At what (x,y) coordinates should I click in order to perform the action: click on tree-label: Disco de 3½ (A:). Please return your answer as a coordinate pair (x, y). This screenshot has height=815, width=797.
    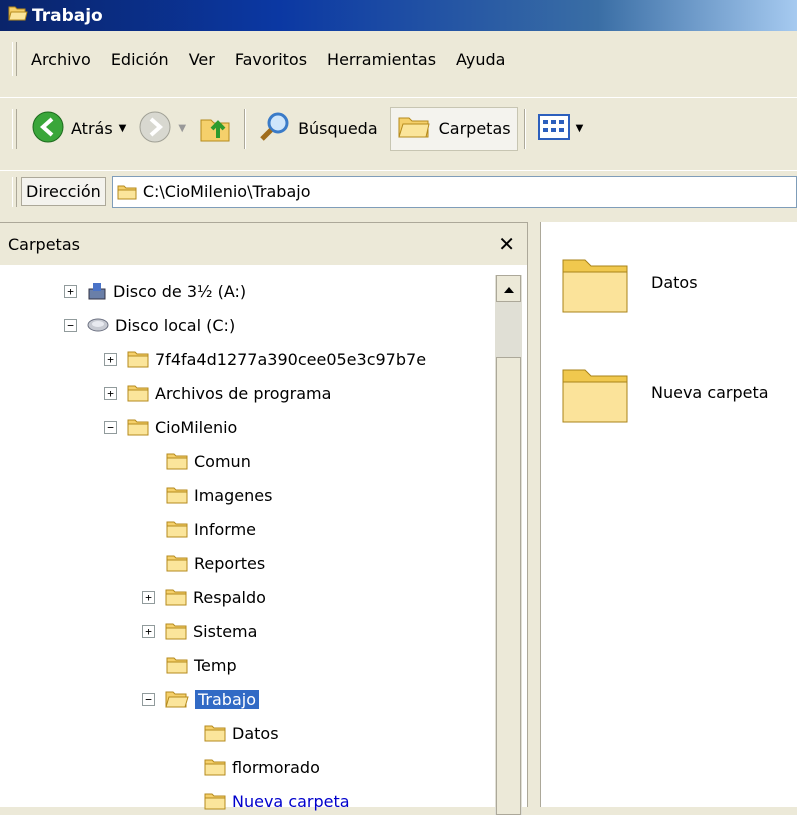
    Looking at the image, I should click on (180, 291).